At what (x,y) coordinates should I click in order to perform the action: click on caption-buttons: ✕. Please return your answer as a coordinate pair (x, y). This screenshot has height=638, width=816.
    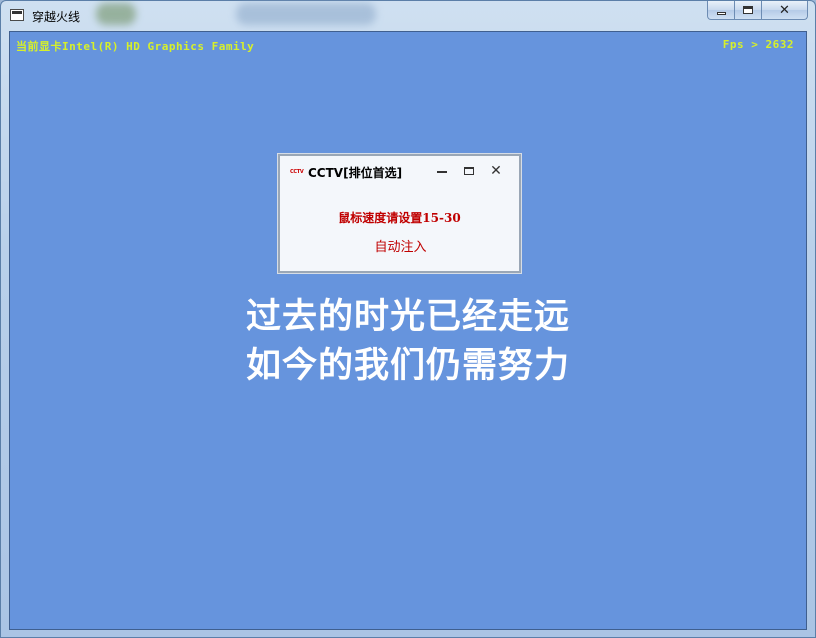
    Looking at the image, I should click on (757, 11).